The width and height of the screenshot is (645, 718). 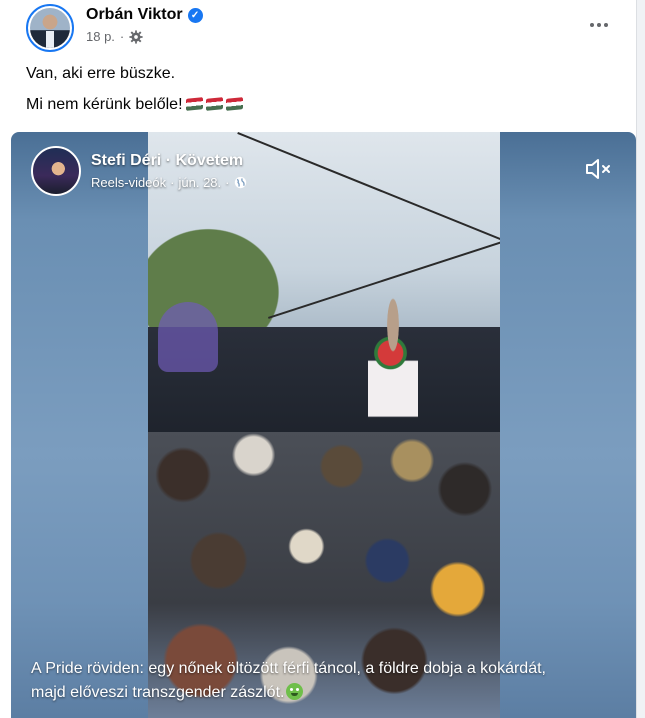 I want to click on gear-icon, so click(x=136, y=36).